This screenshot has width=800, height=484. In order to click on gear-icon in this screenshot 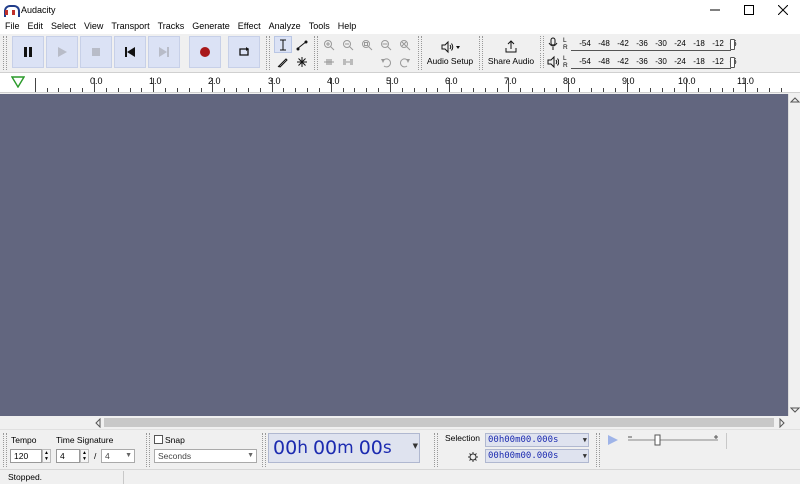, I will do `click(473, 457)`.